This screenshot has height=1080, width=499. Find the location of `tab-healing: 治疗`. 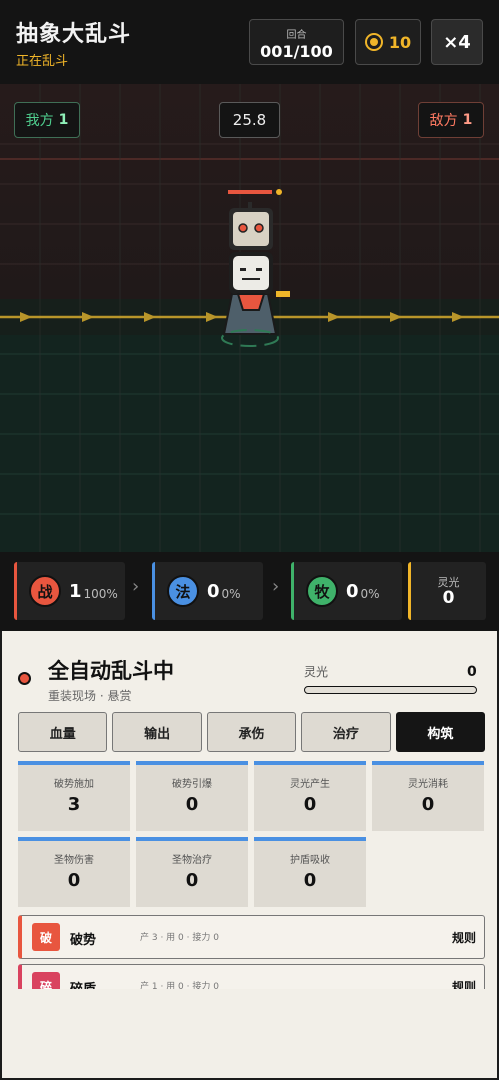

tab-healing: 治疗 is located at coordinates (346, 732).